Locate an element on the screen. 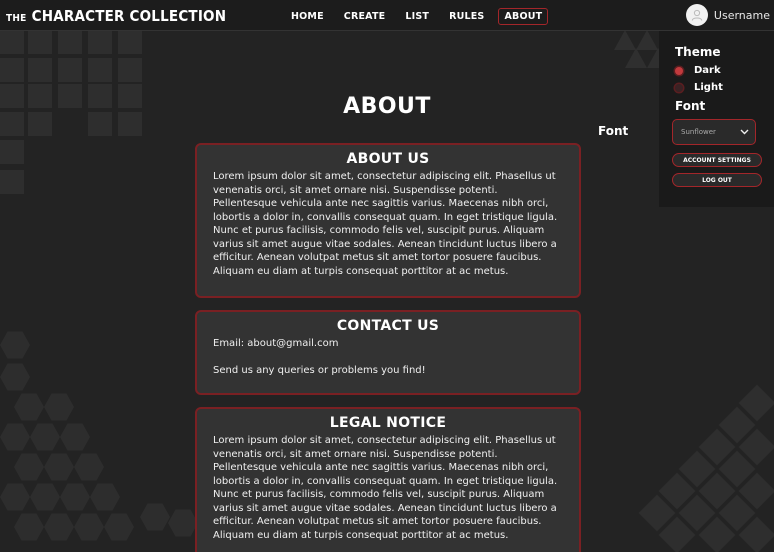 The height and width of the screenshot is (552, 774). main-nav: HOME CREATE LIST RULES ABOUT is located at coordinates (420, 16).